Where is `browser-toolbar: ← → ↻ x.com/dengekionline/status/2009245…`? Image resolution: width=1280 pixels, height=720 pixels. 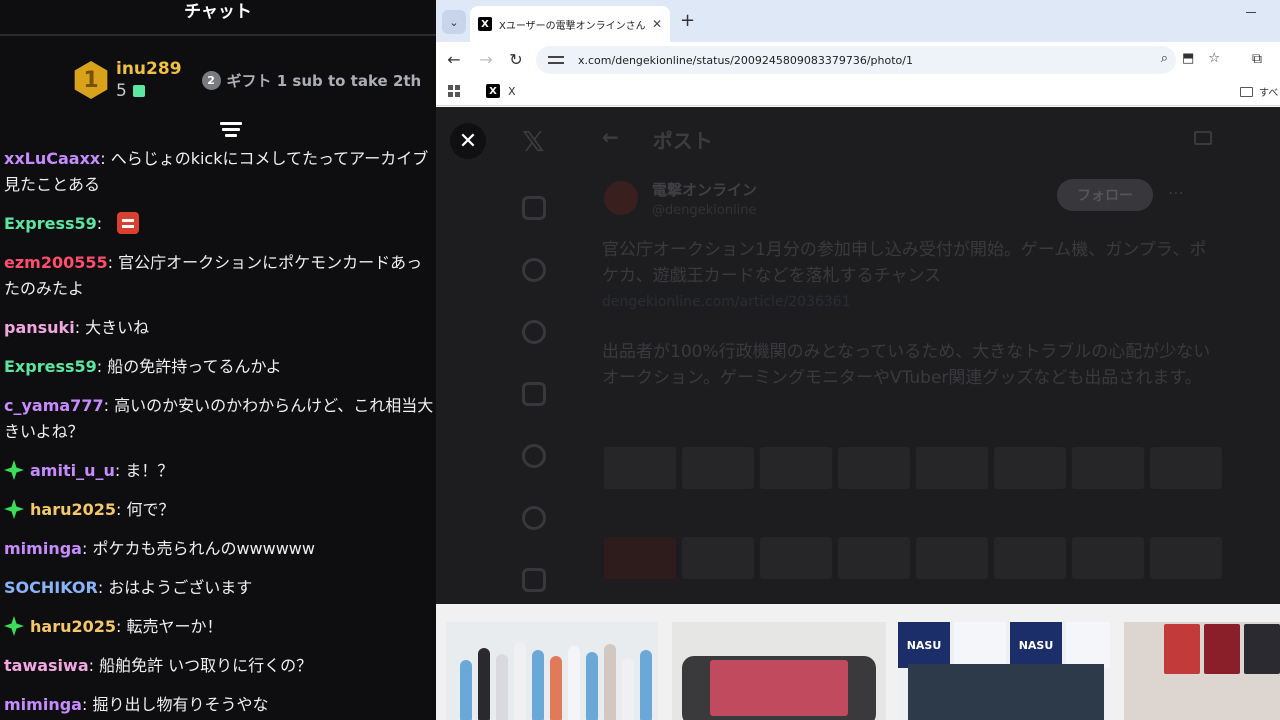 browser-toolbar: ← → ↻ x.com/dengekionline/status/2009245… is located at coordinates (858, 60).